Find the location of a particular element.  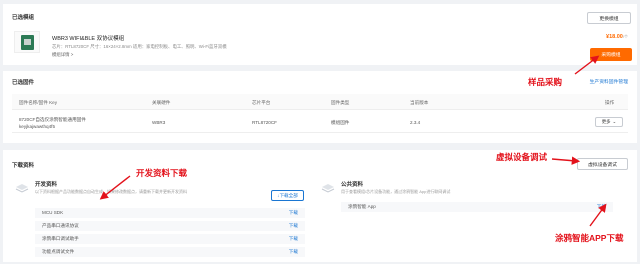

list-item: 产品串口通讯协议 下载 is located at coordinates (170, 226).